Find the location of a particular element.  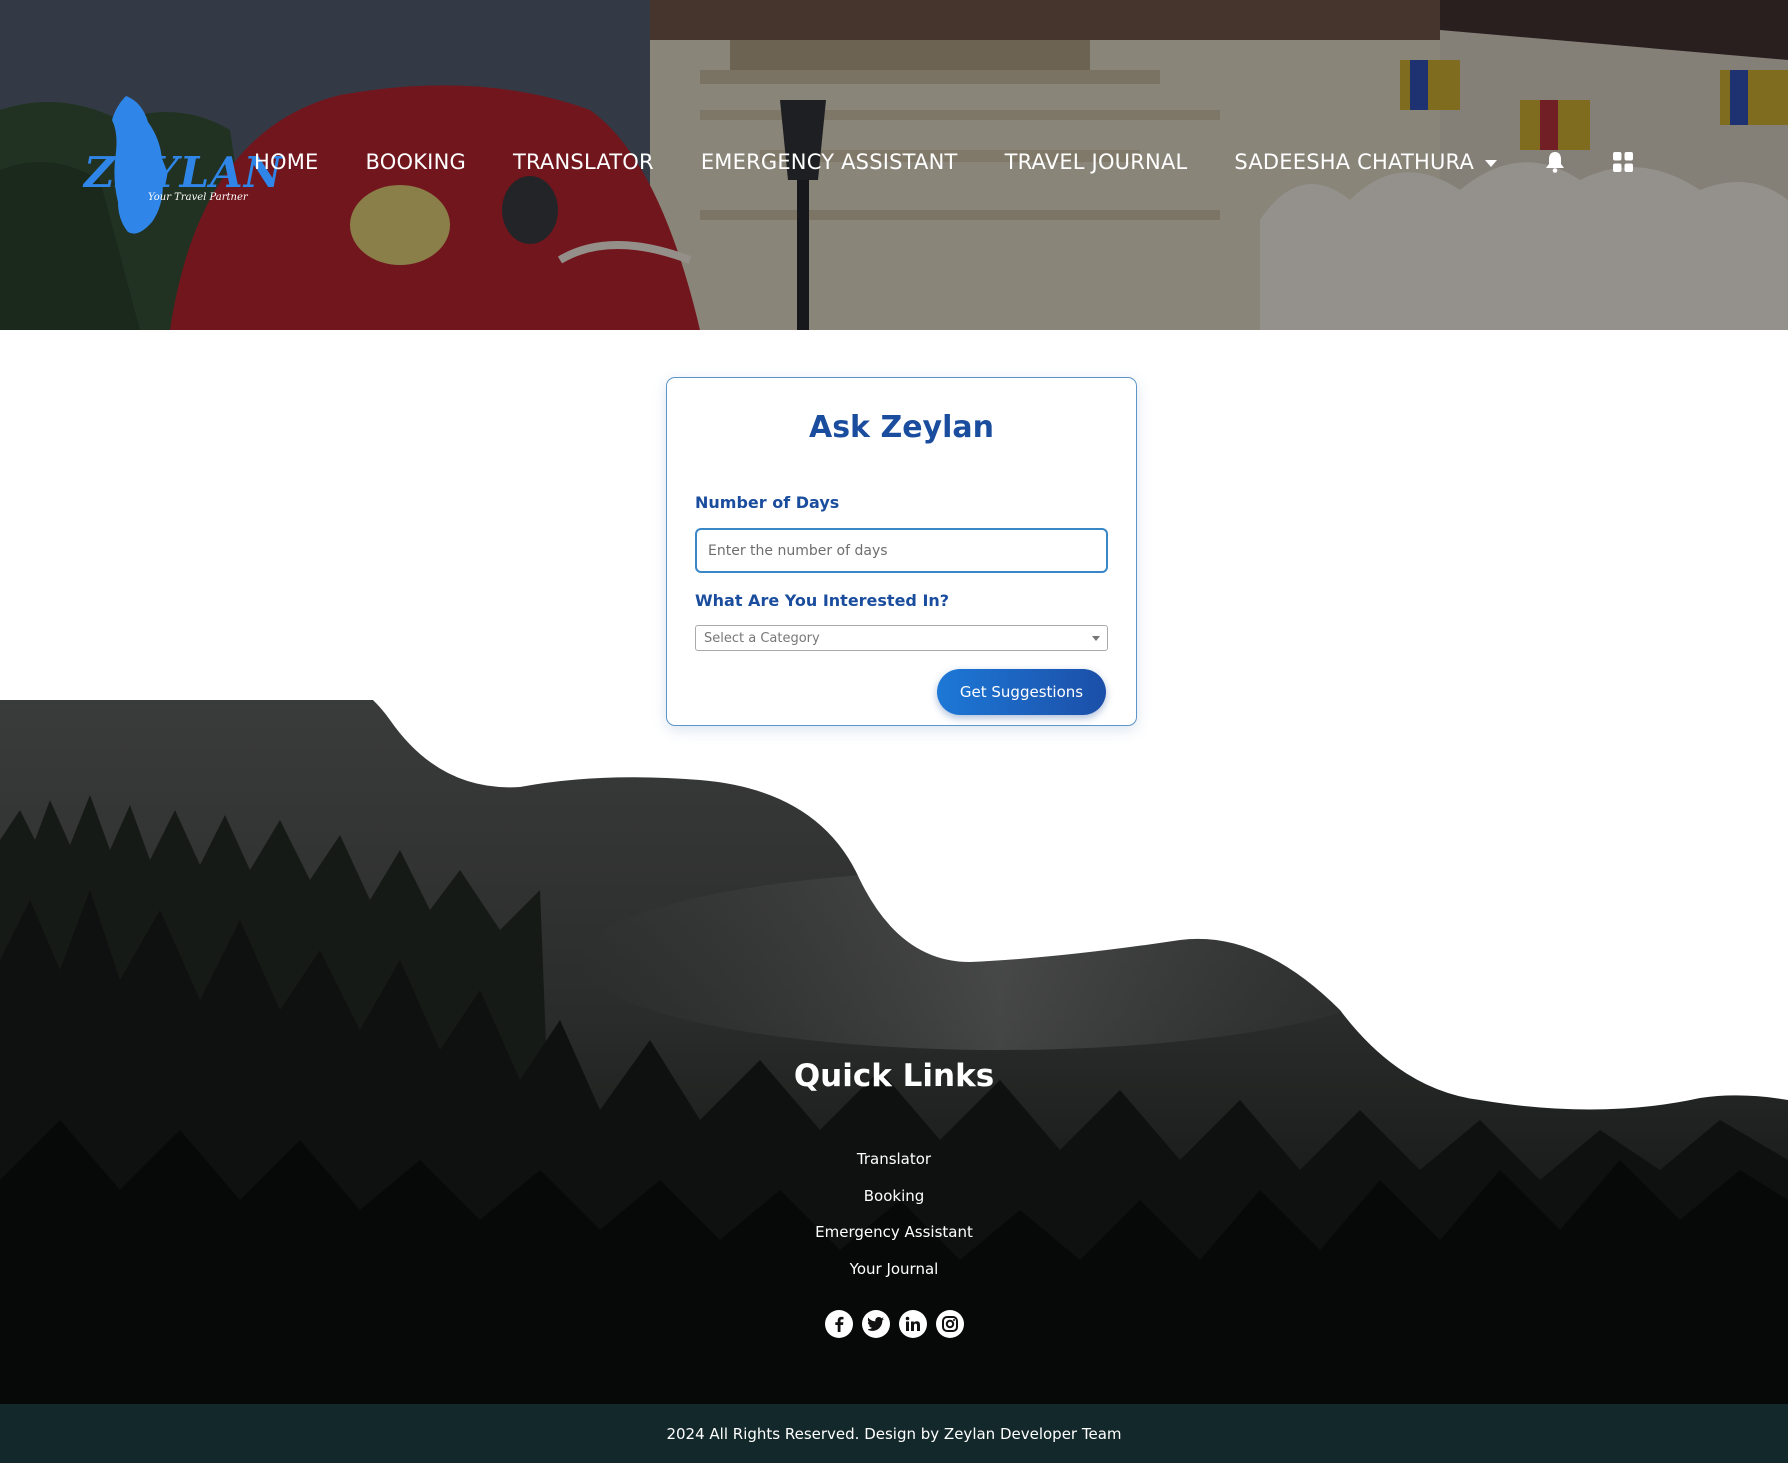

category-select-value: Select a Category is located at coordinates (762, 638).